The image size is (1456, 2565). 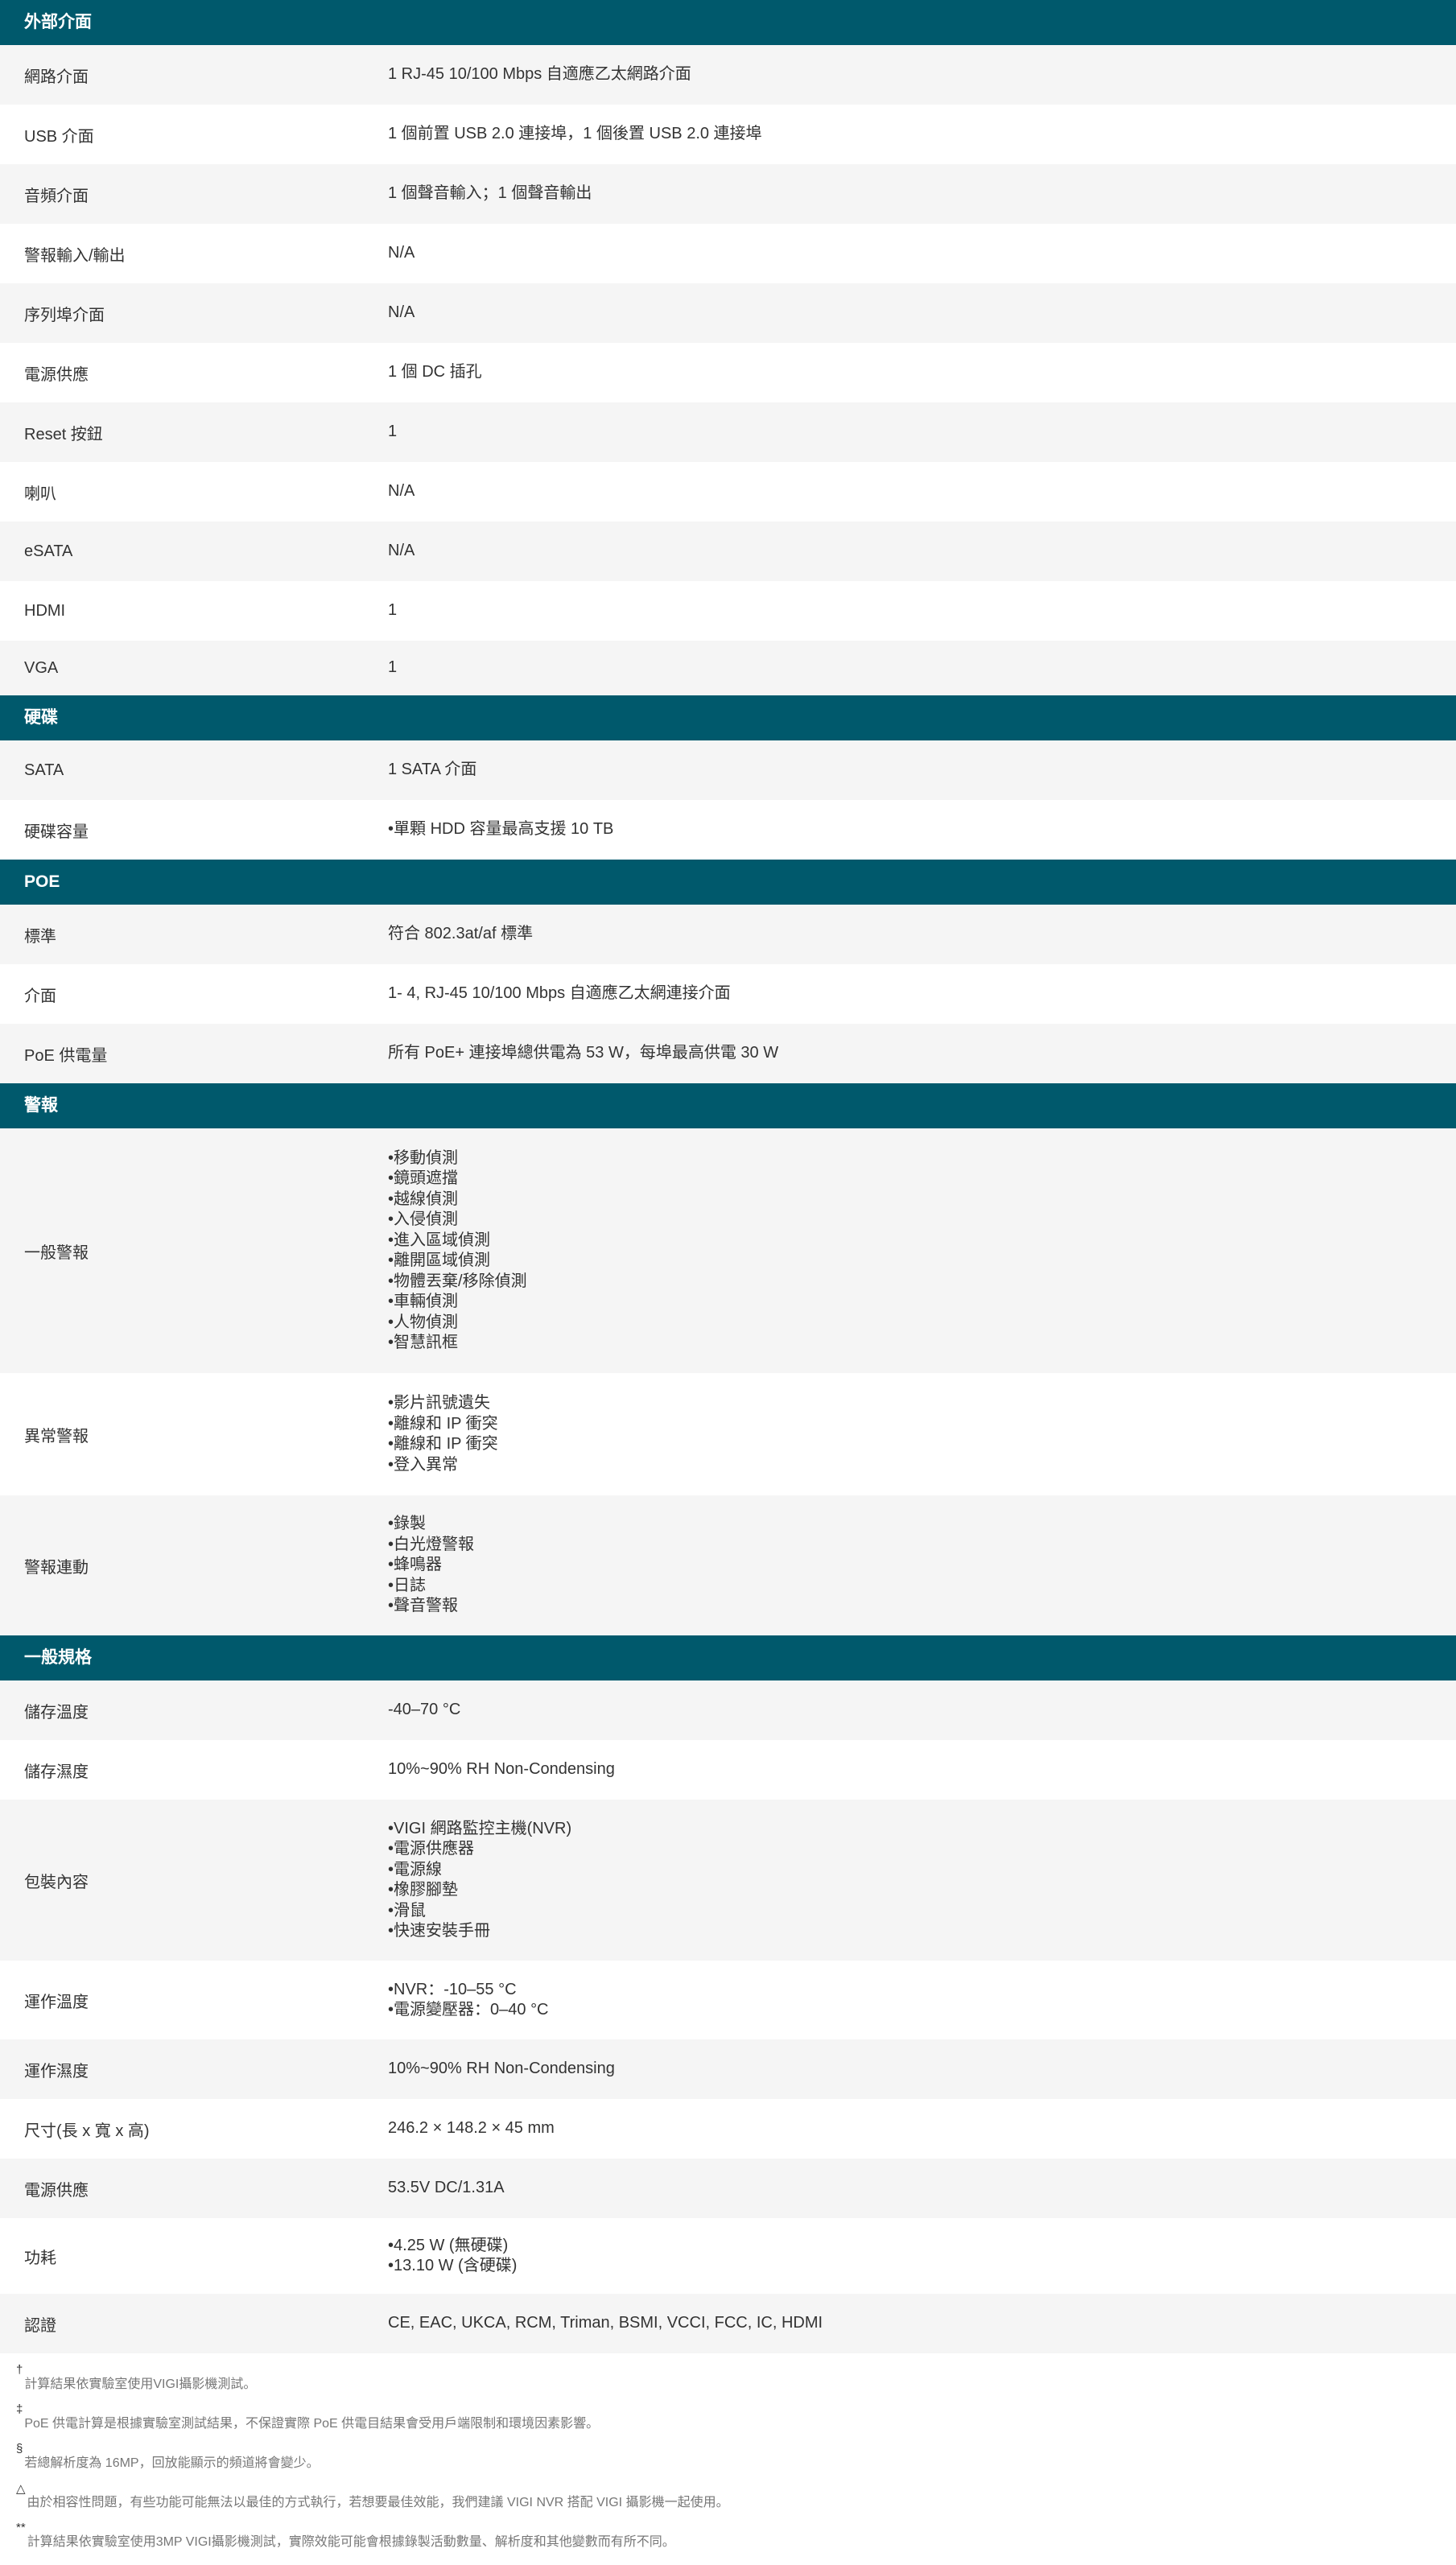 What do you see at coordinates (922, 2246) in the screenshot?
I see `spec-value-list-item: 4.25 W (無硬碟)` at bounding box center [922, 2246].